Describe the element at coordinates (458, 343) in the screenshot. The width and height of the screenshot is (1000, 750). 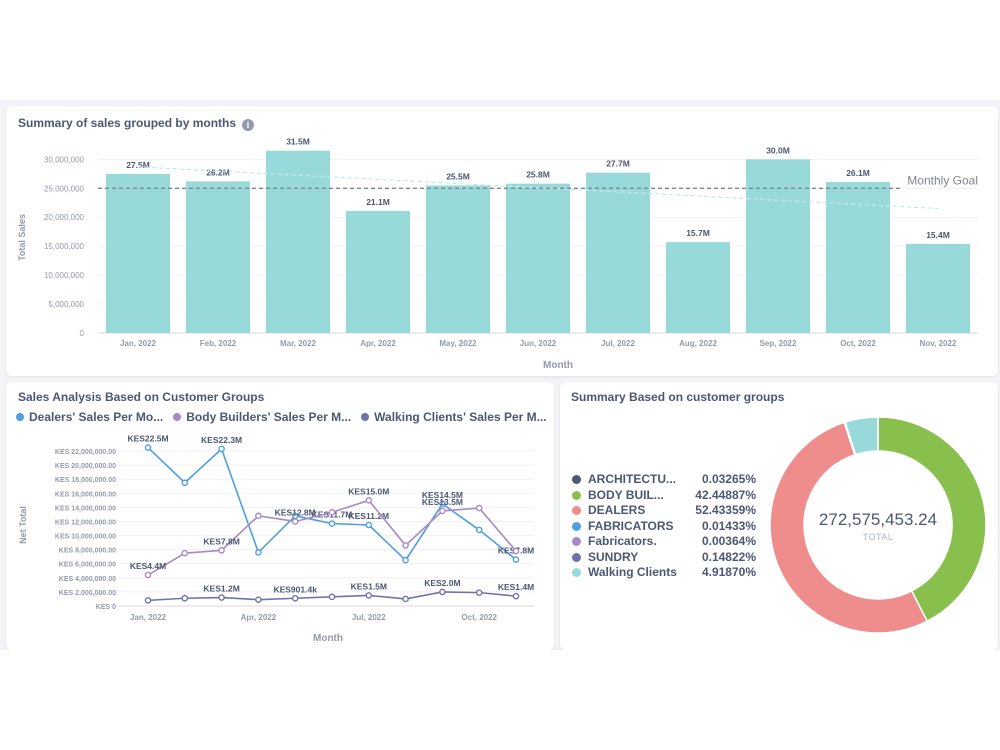
I see `bar-x-tick-label: May, 2022` at that location.